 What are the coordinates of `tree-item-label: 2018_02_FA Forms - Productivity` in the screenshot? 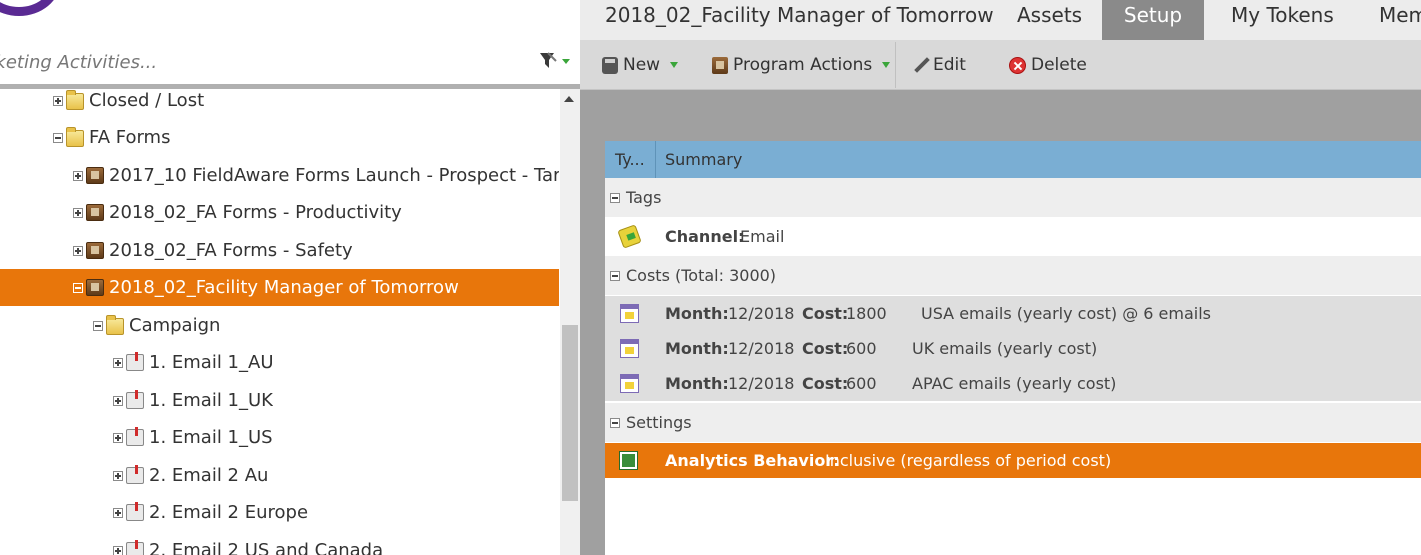 It's located at (255, 212).